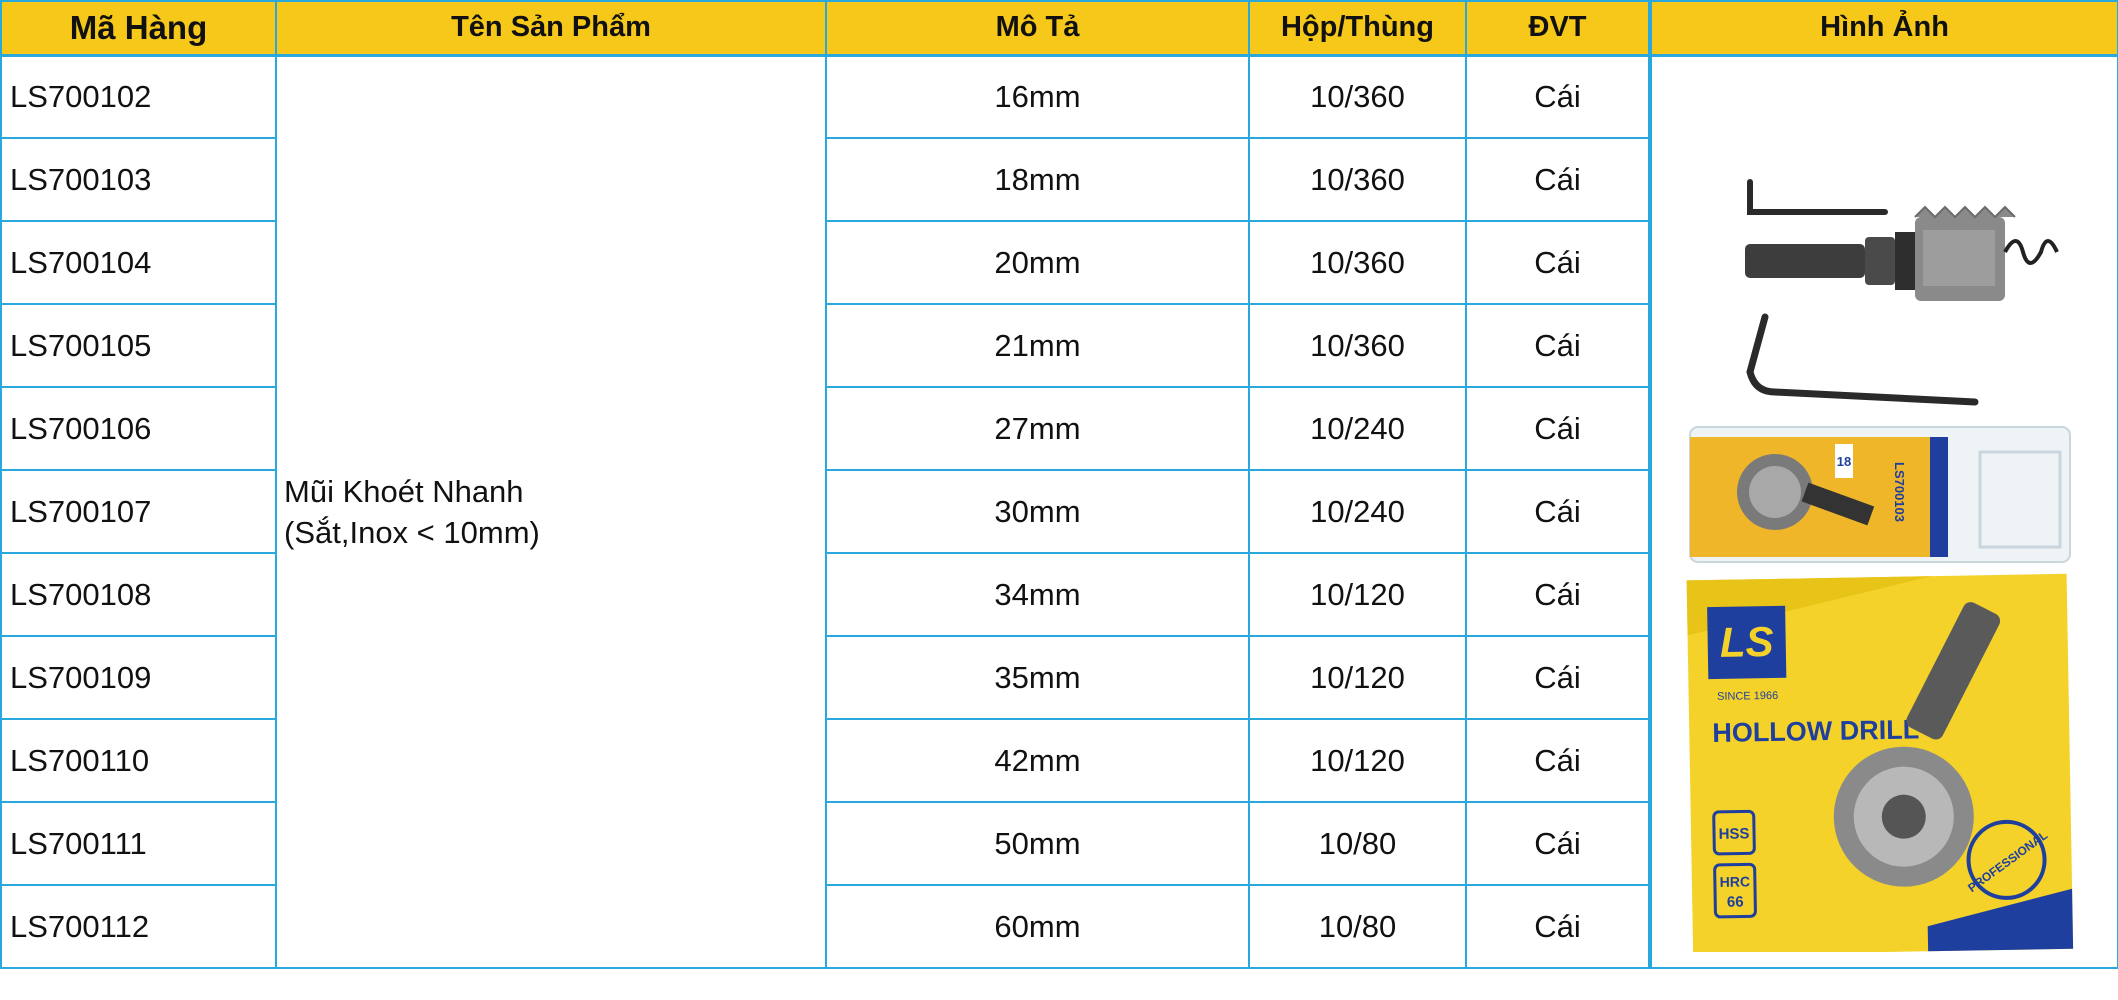 The image size is (2118, 1000). What do you see at coordinates (138, 677) in the screenshot?
I see `product-code-cell: LS700109` at bounding box center [138, 677].